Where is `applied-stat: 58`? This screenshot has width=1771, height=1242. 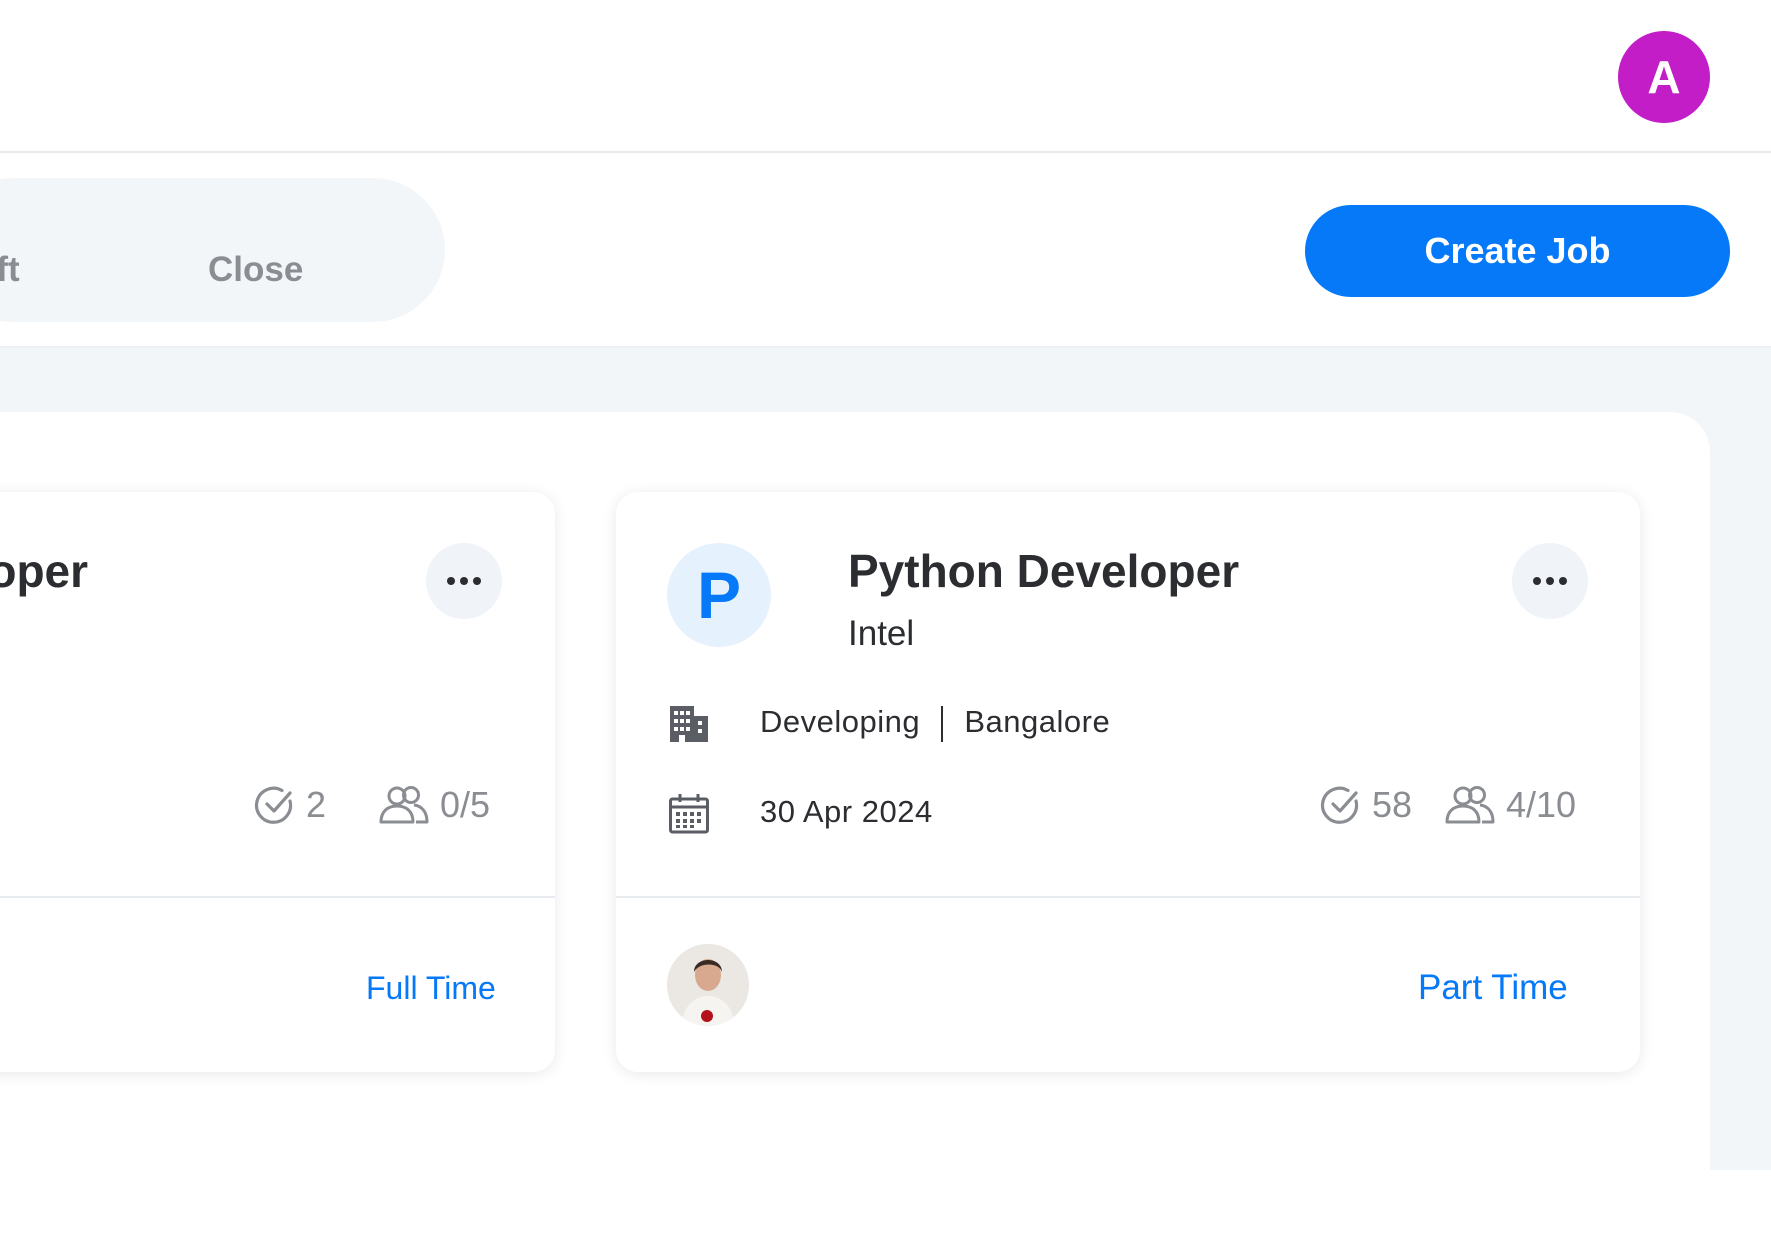 applied-stat: 58 is located at coordinates (1366, 805).